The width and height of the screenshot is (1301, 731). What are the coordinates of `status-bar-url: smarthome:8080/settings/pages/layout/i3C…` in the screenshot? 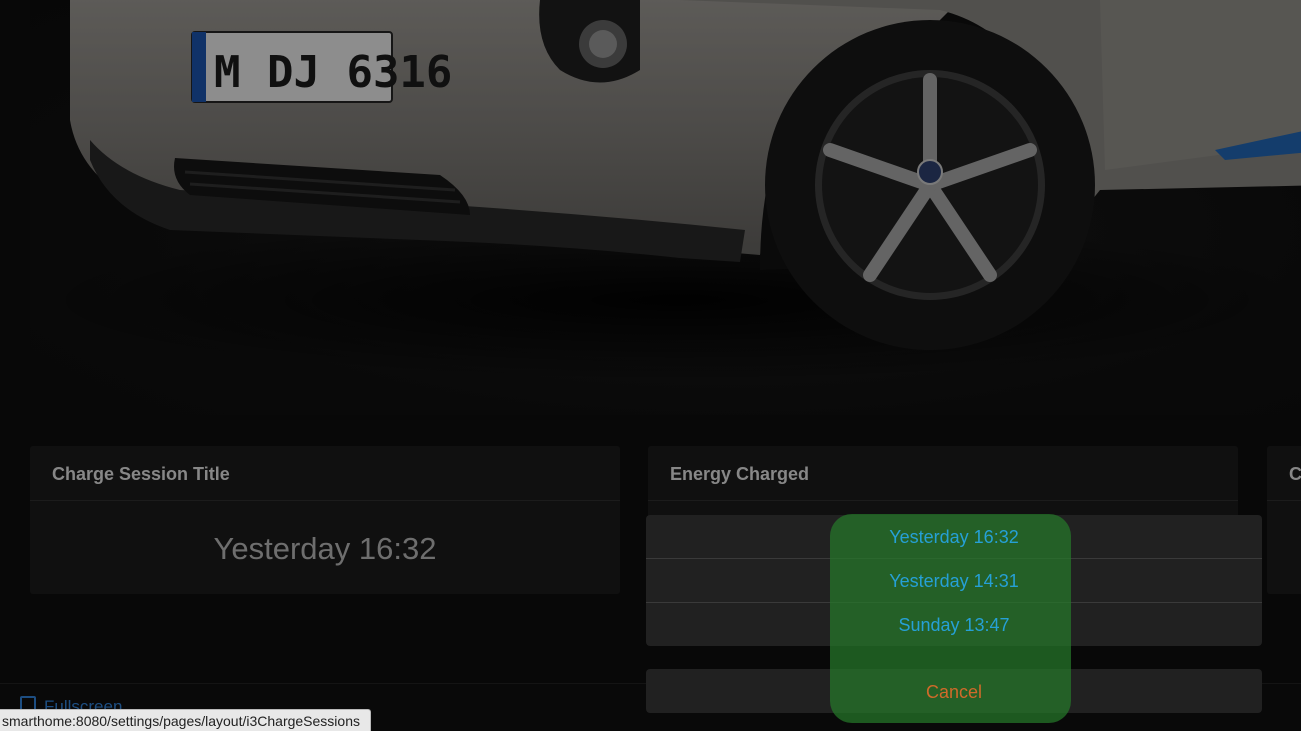 It's located at (185, 720).